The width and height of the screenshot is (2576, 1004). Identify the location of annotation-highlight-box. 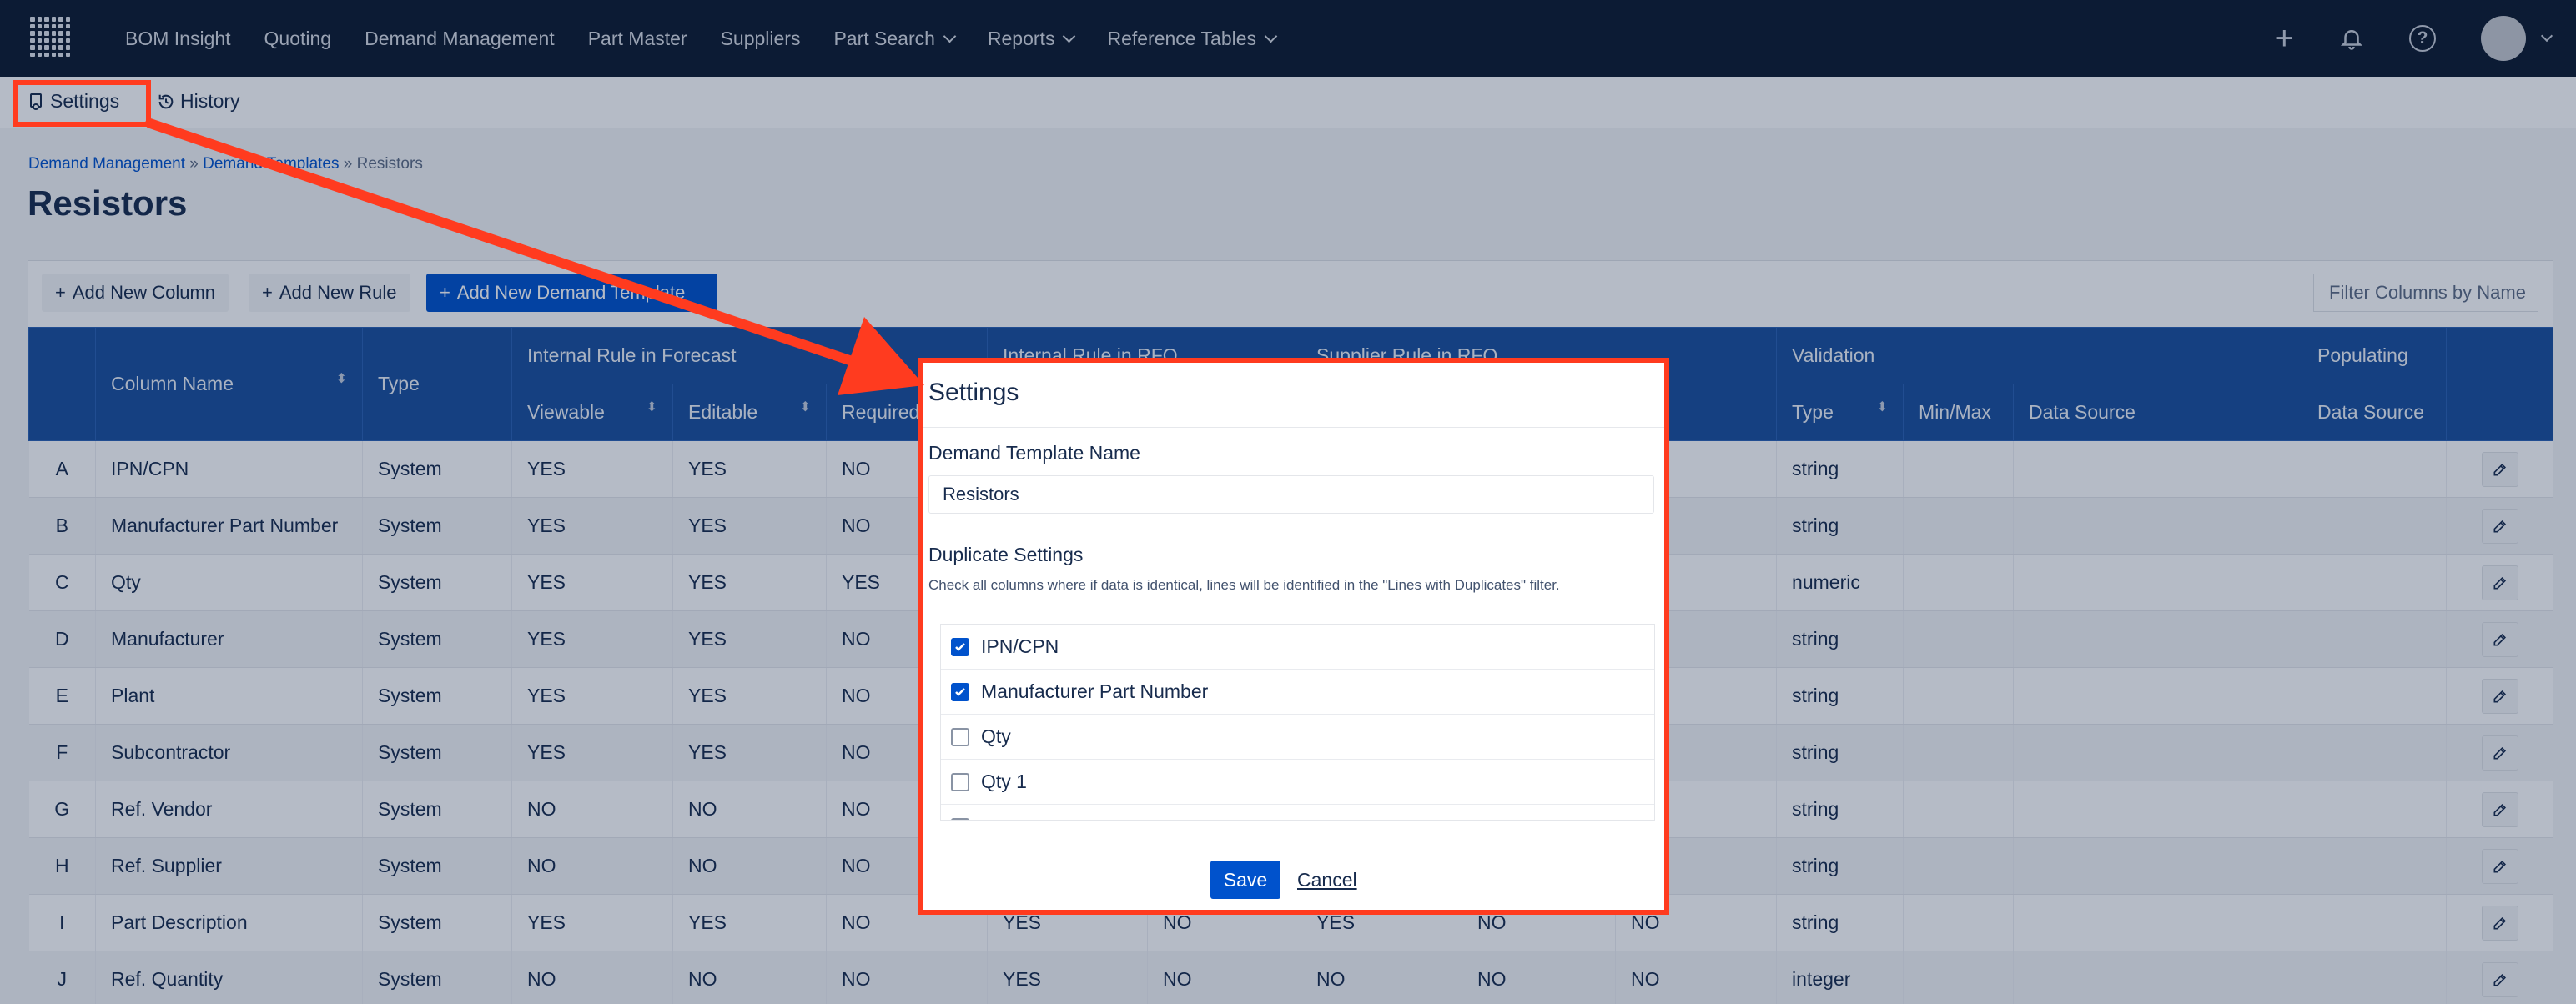
(82, 103).